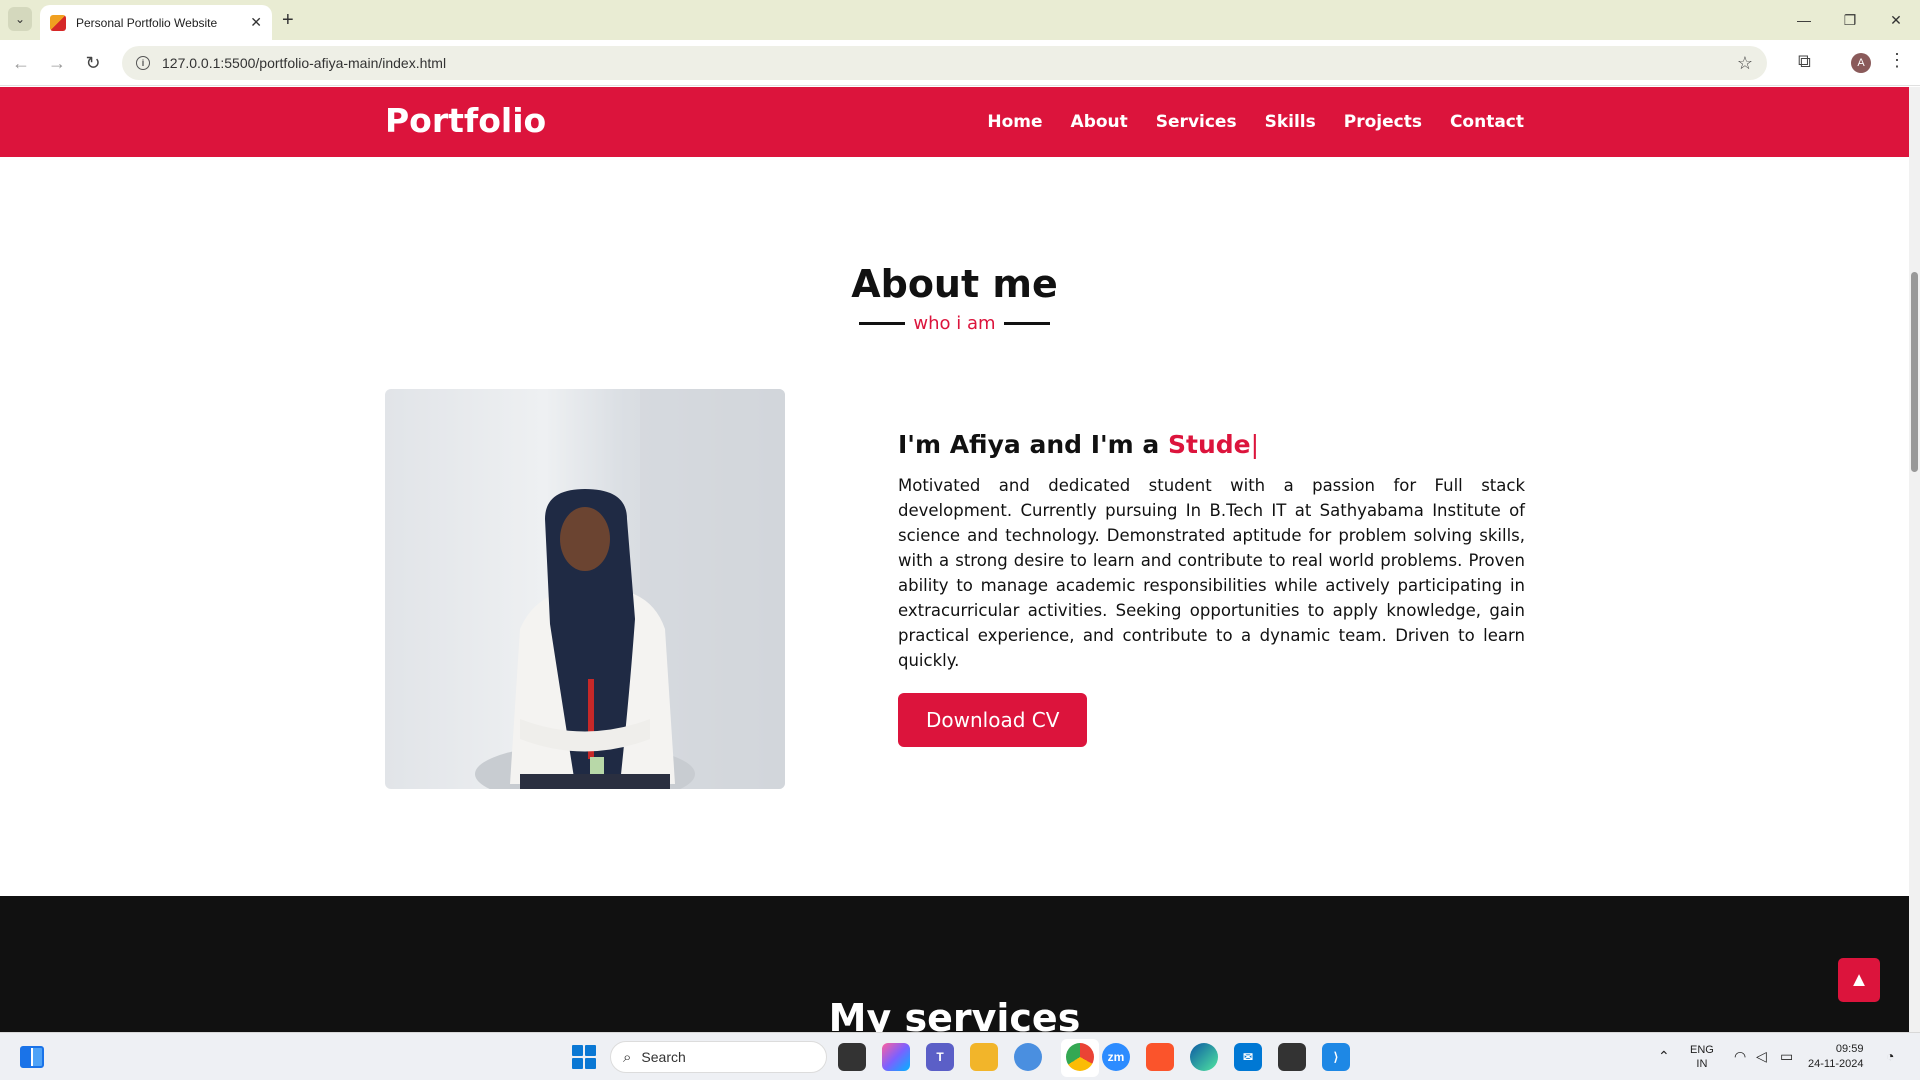  I want to click on section-subtitle-row: who i am, so click(954, 323).